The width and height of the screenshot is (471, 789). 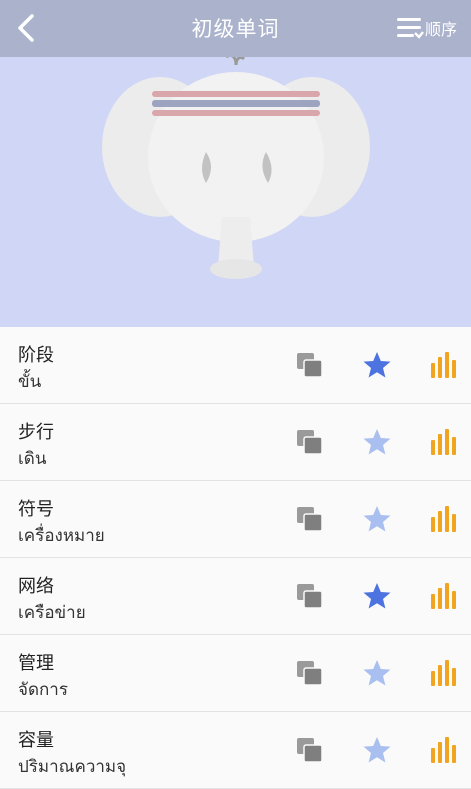 I want to click on top-nav-bar: 初级单词 顺序, so click(x=235, y=28).